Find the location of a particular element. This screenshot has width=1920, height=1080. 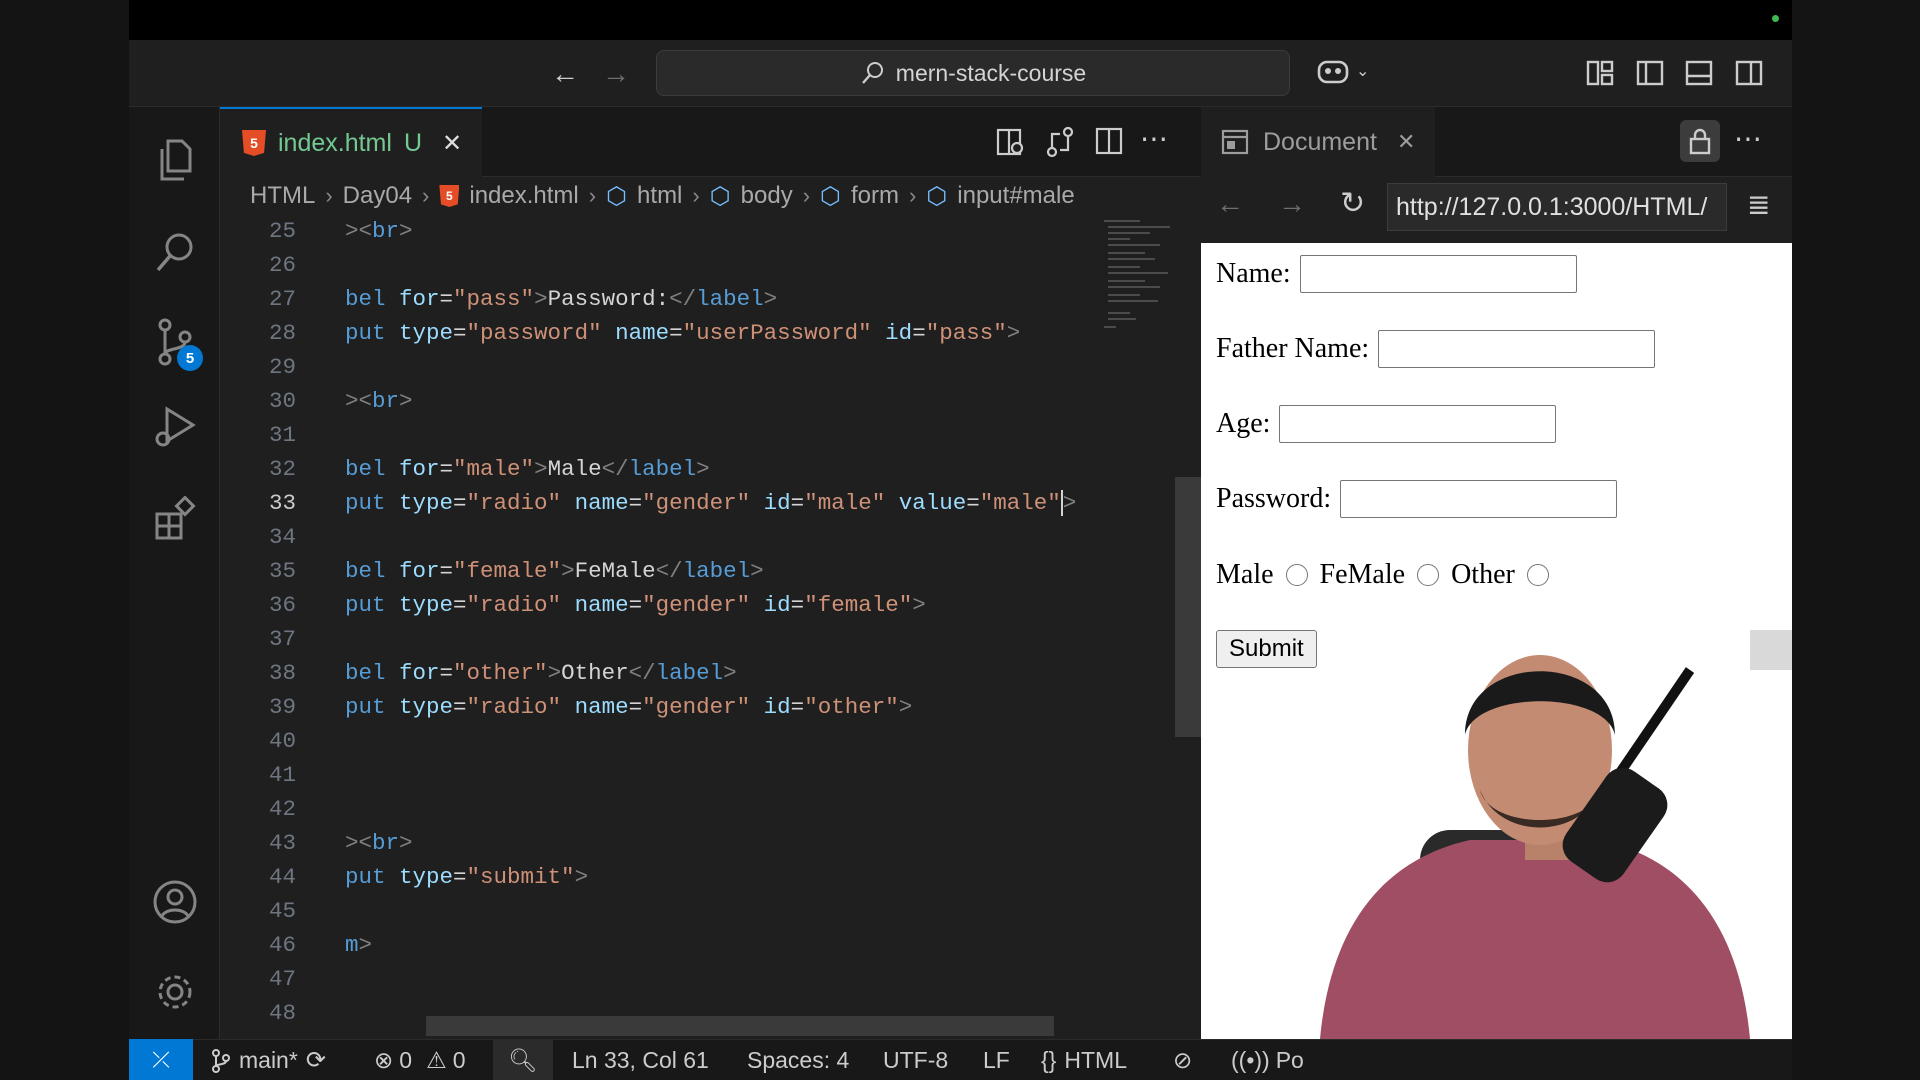

lock-group-button is located at coordinates (1700, 141).